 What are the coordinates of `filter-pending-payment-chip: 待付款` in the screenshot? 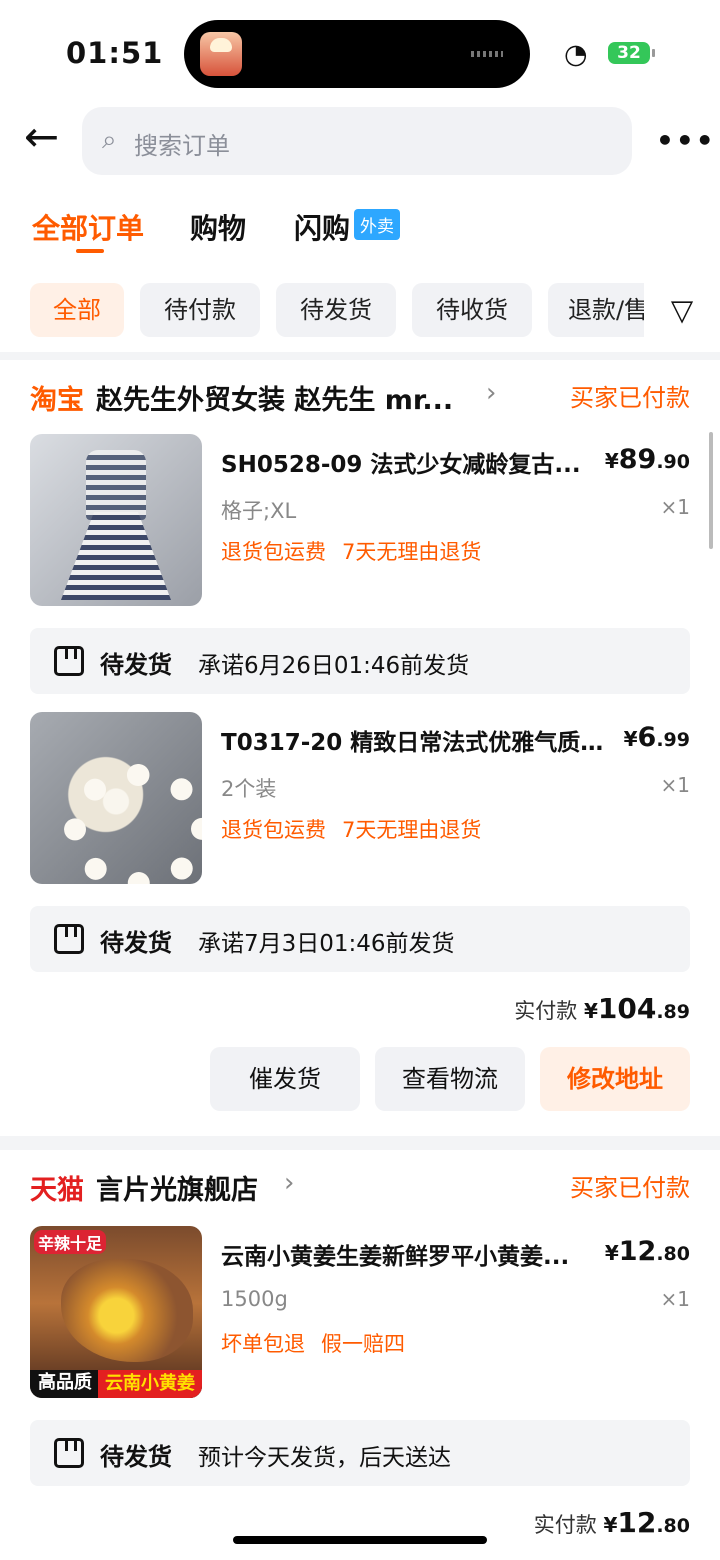 It's located at (200, 310).